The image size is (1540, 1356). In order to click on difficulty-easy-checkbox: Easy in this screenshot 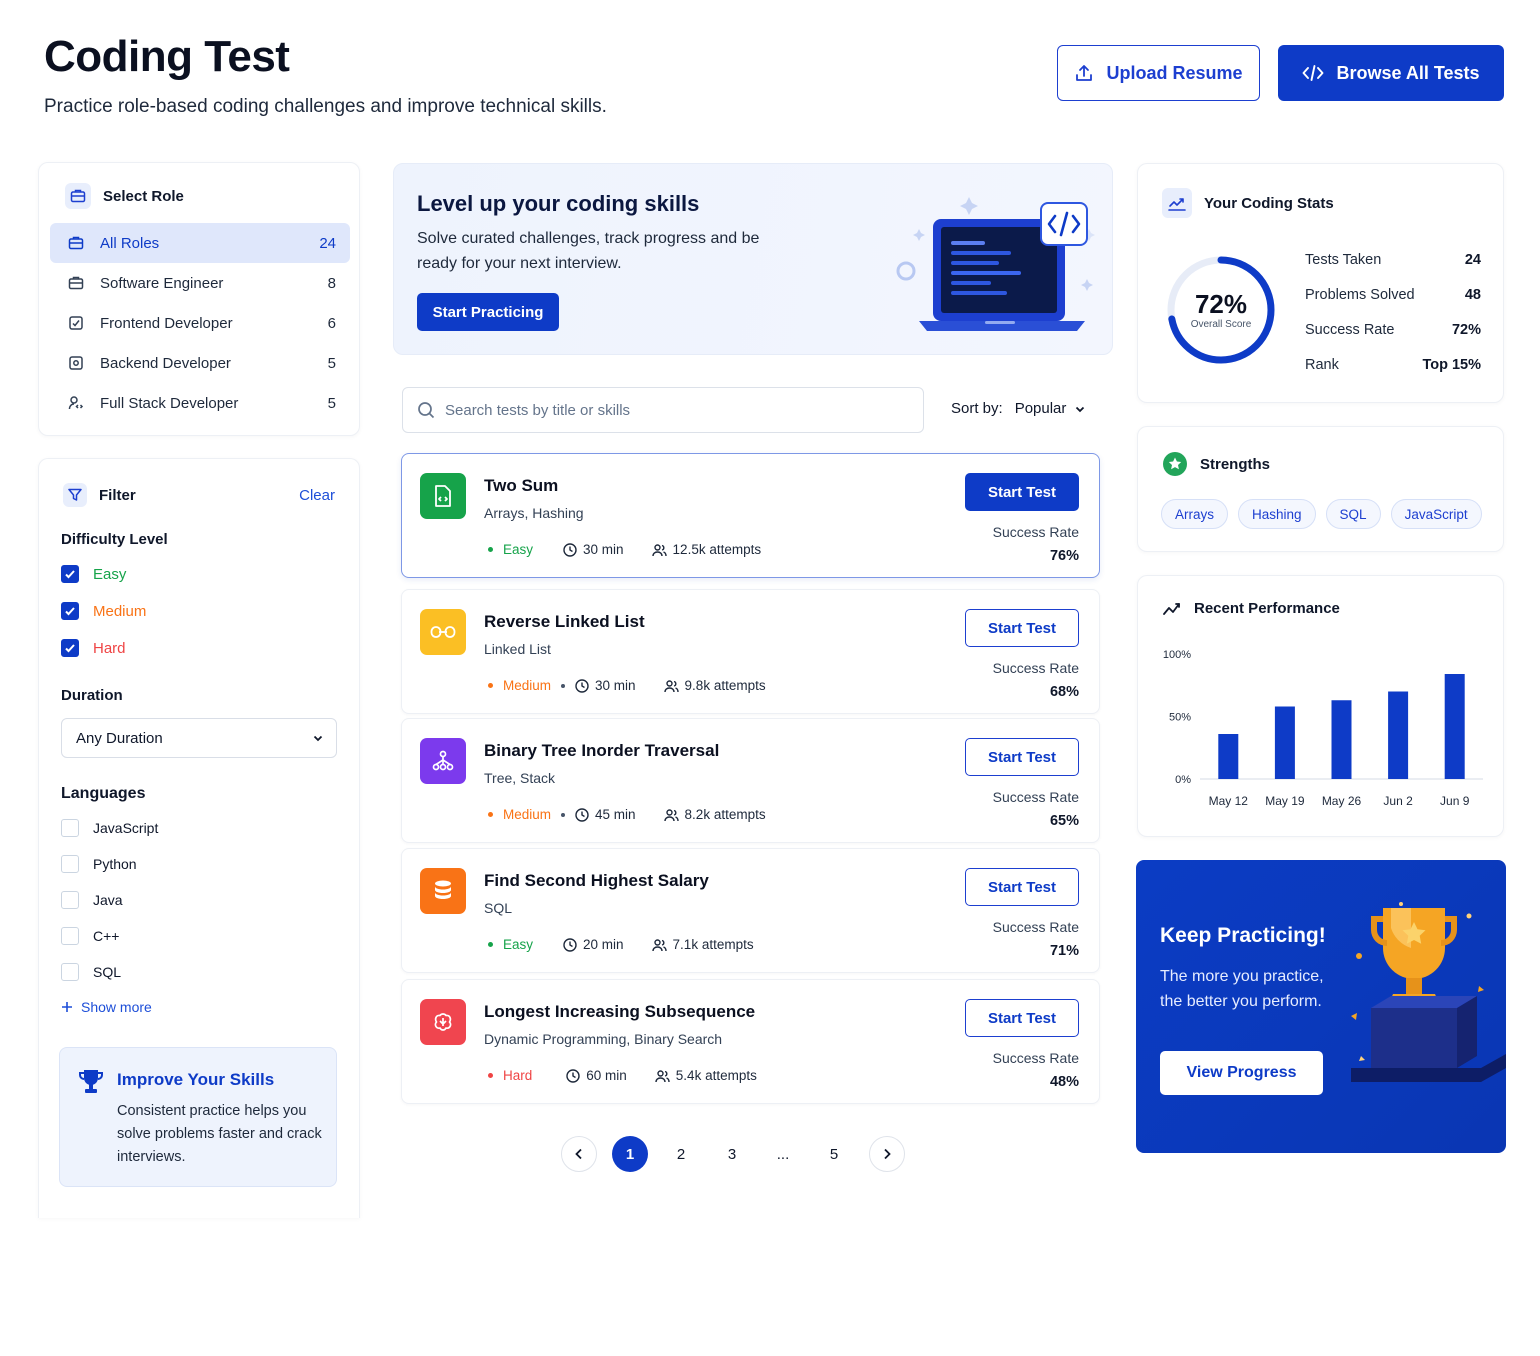, I will do `click(93, 574)`.